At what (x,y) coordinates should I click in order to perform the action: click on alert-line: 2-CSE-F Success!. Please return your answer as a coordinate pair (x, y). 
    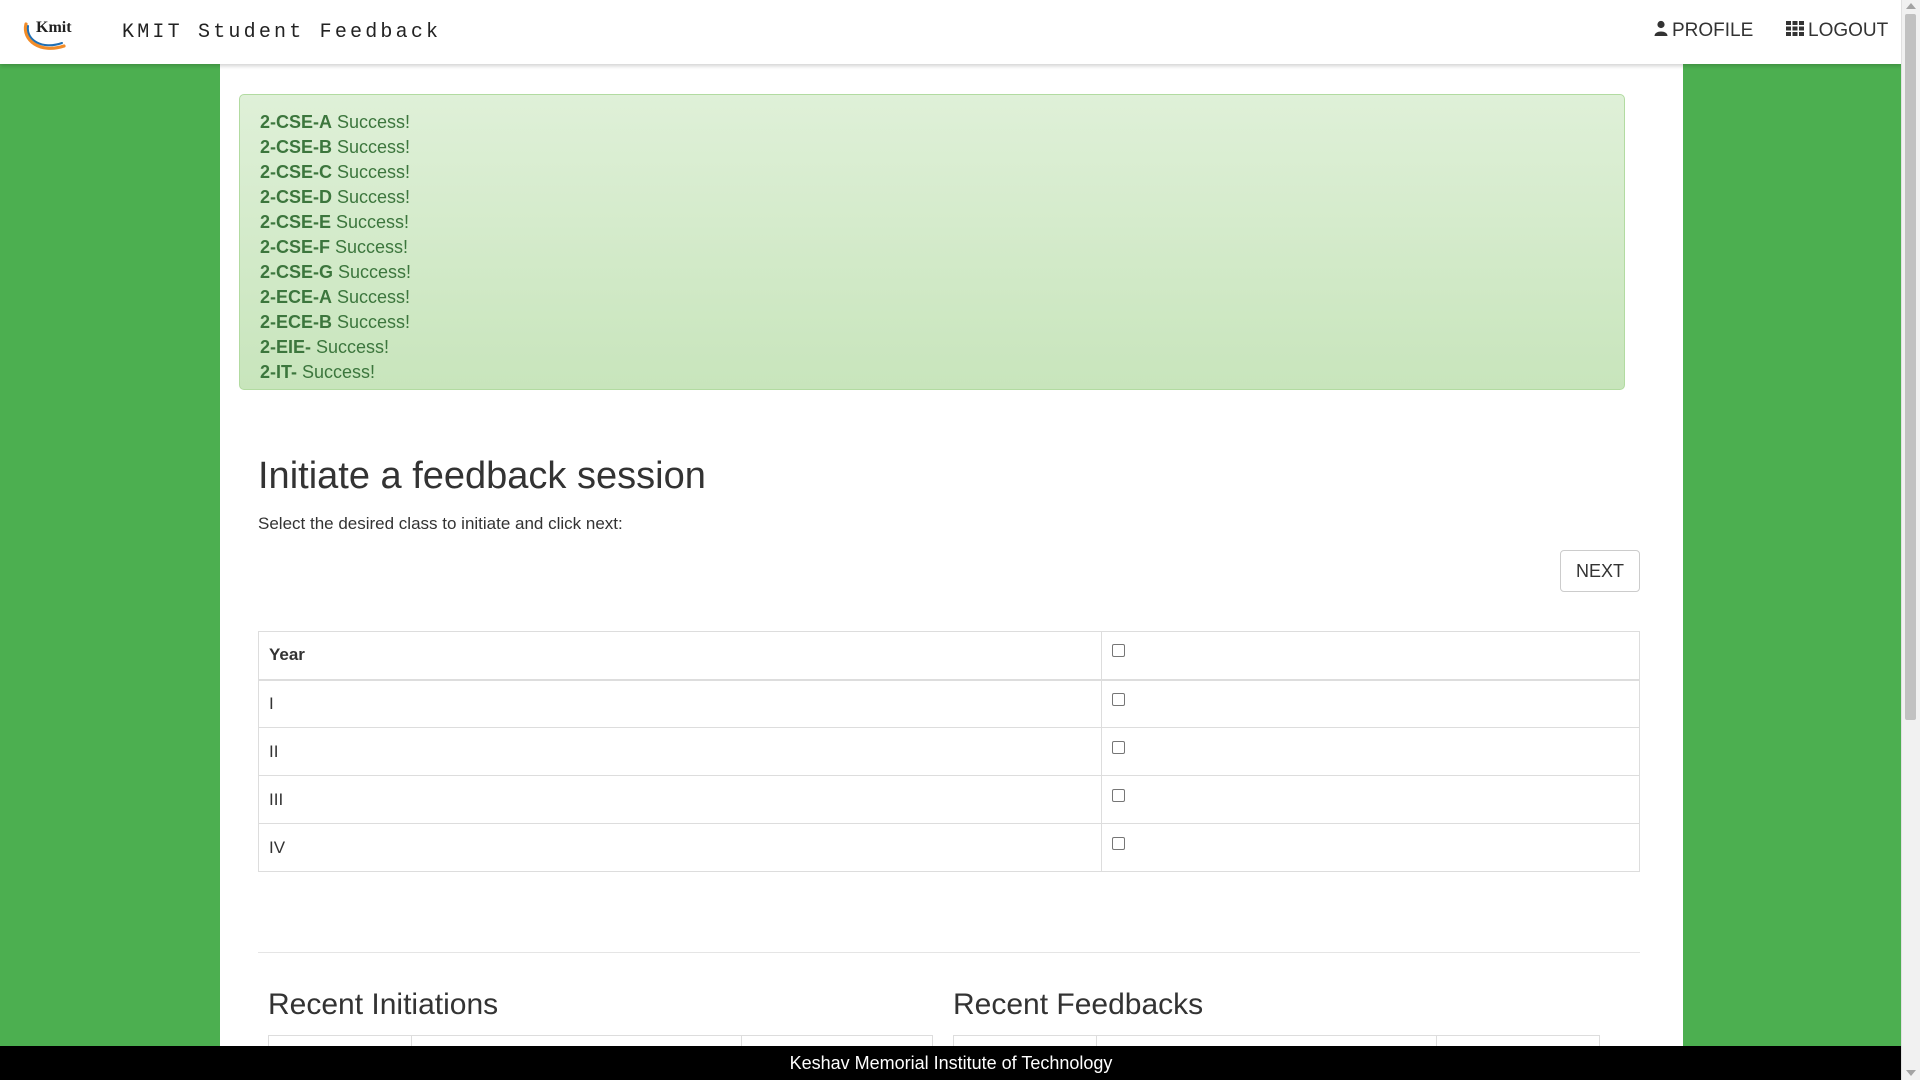
    Looking at the image, I should click on (932, 247).